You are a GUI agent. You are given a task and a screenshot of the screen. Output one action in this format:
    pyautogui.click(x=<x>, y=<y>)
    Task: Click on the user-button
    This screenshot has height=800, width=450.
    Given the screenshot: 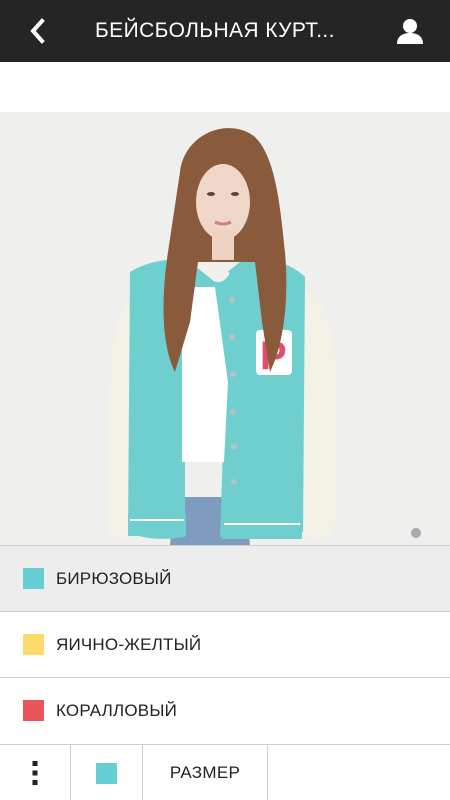 What is the action you would take?
    pyautogui.click(x=410, y=31)
    